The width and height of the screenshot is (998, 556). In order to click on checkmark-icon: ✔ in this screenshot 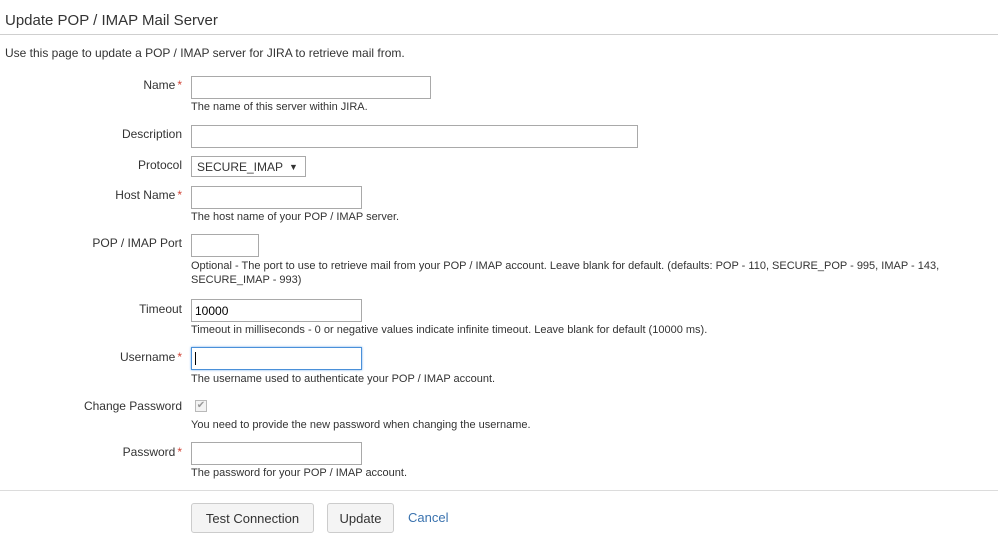, I will do `click(201, 405)`.